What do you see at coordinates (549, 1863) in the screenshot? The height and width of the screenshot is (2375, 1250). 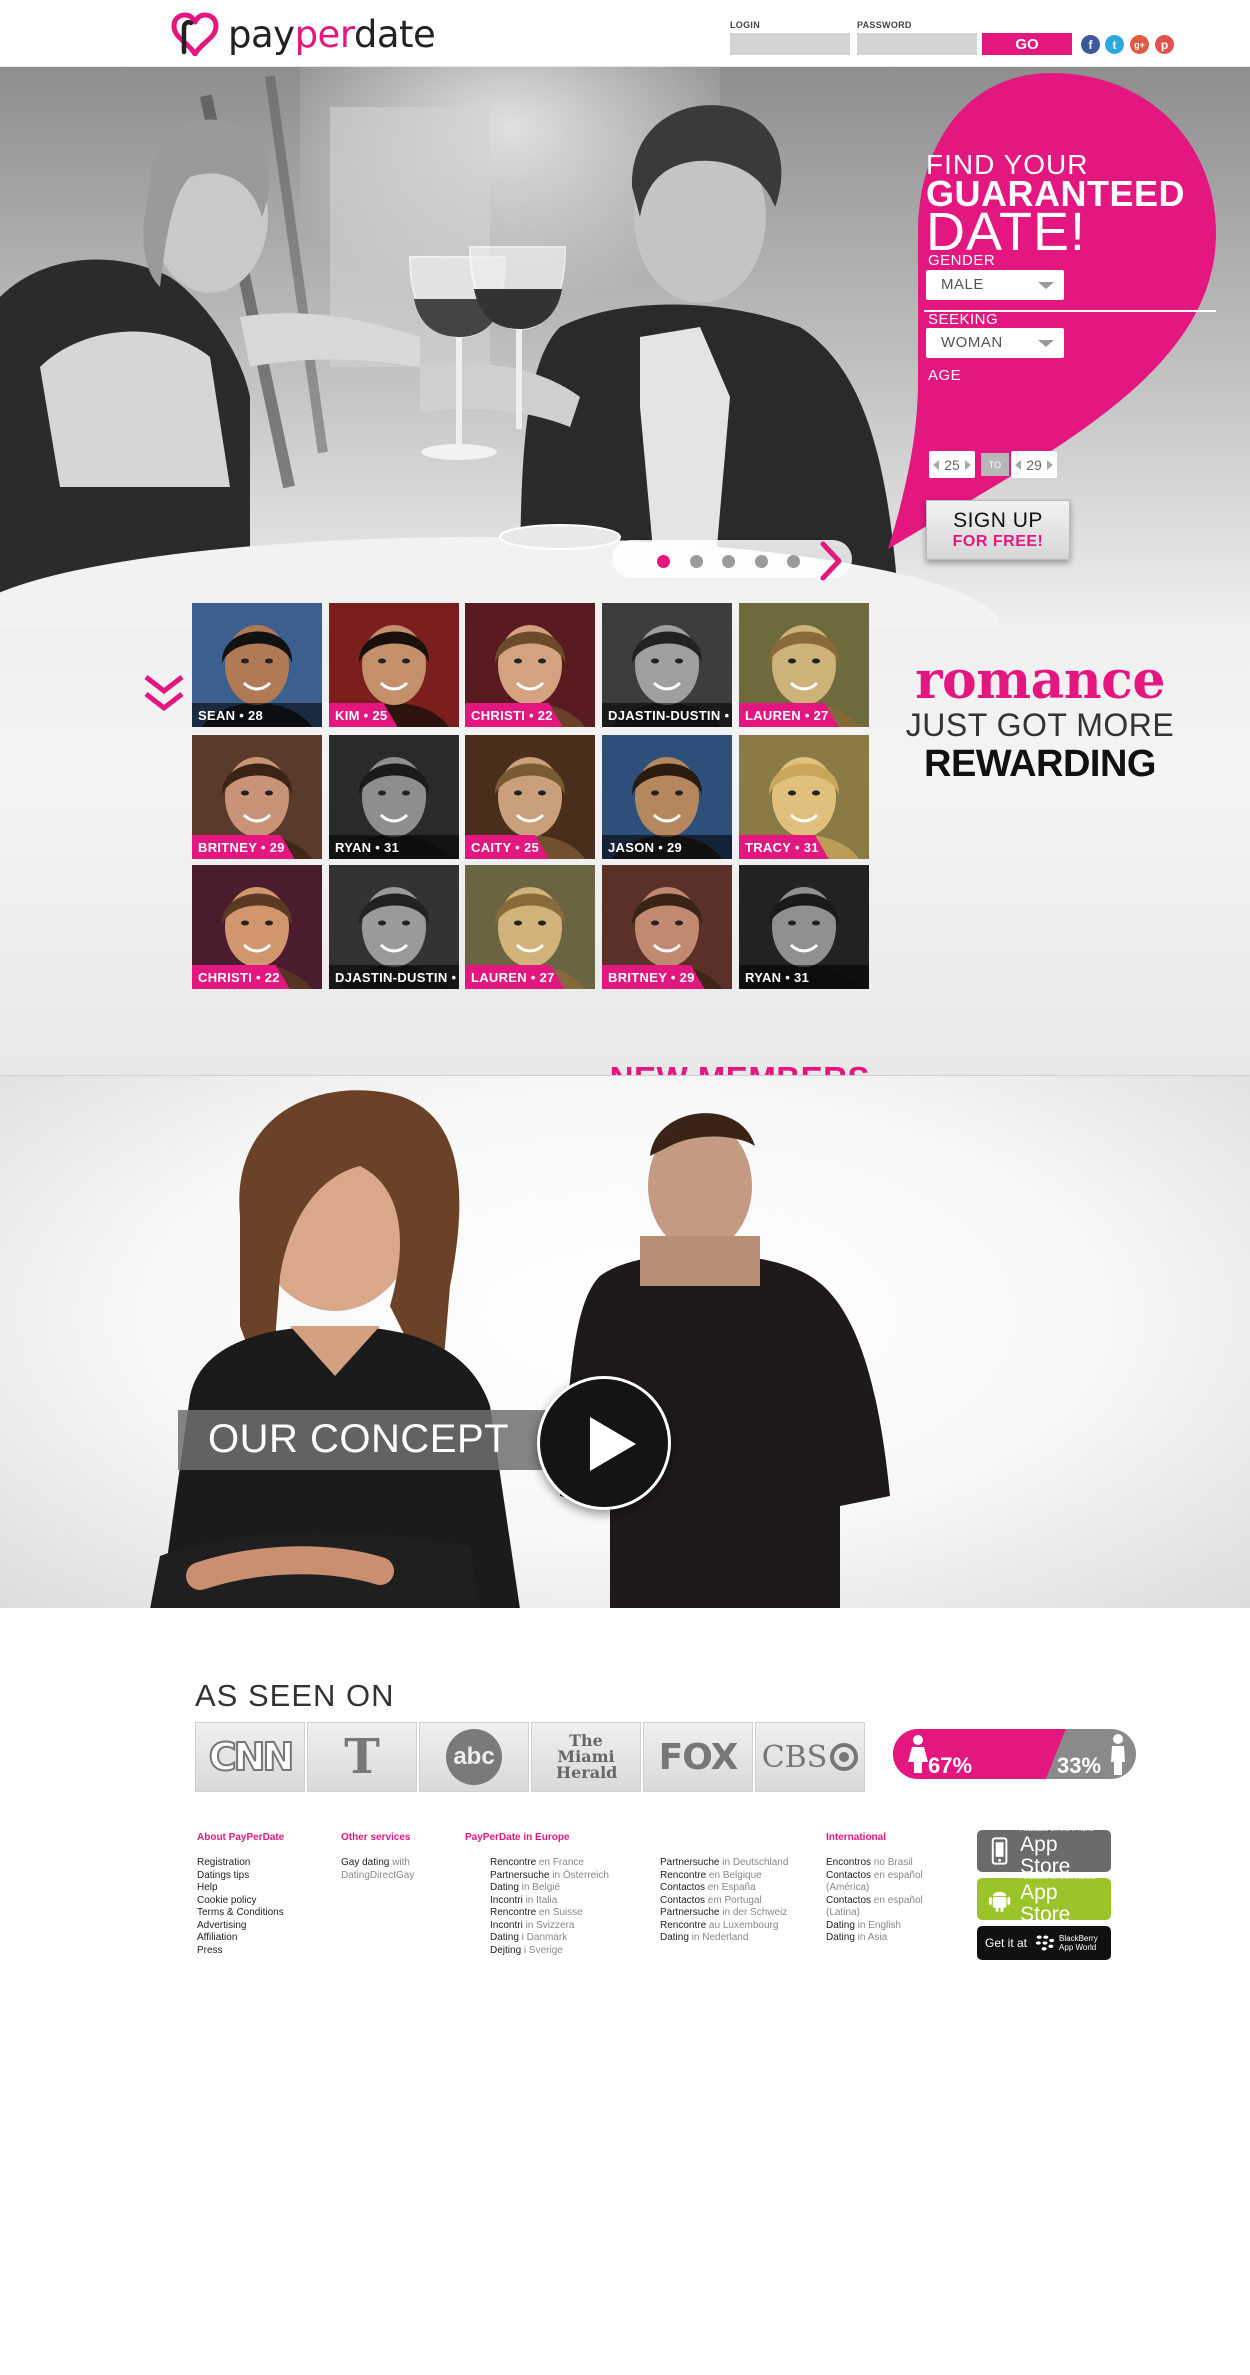 I see `footer-link: Rencontre en France` at bounding box center [549, 1863].